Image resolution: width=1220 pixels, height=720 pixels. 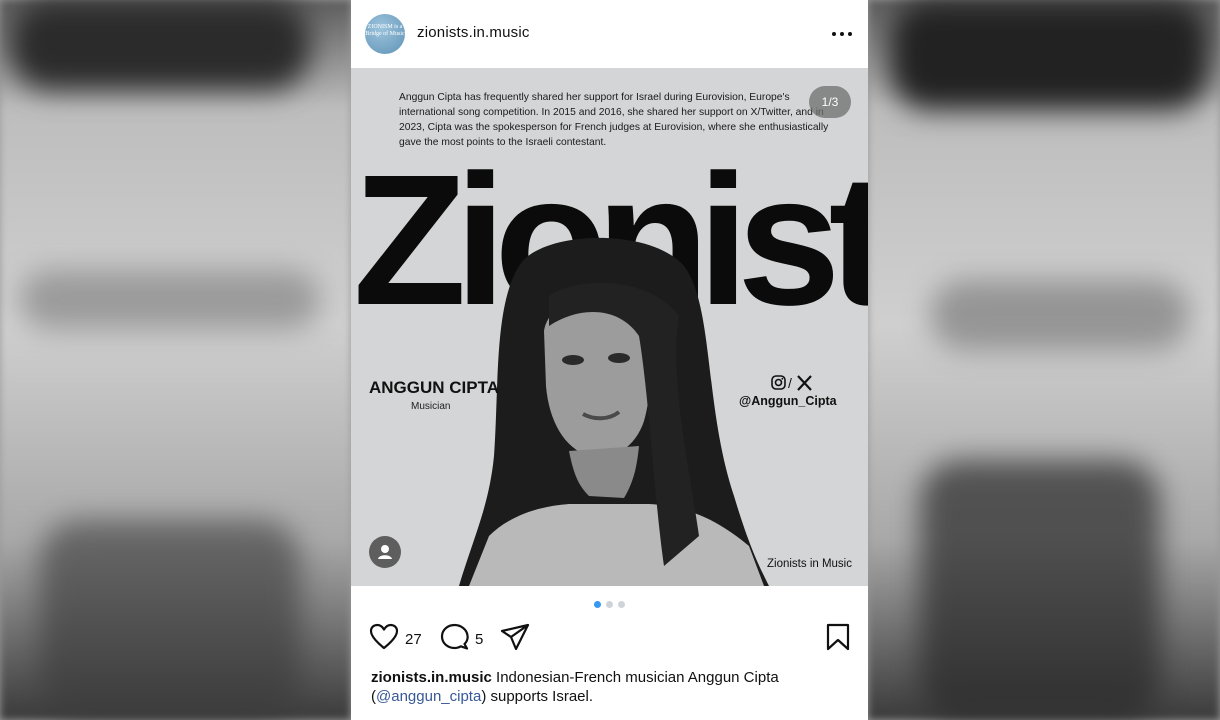 What do you see at coordinates (842, 34) in the screenshot?
I see `more-icon` at bounding box center [842, 34].